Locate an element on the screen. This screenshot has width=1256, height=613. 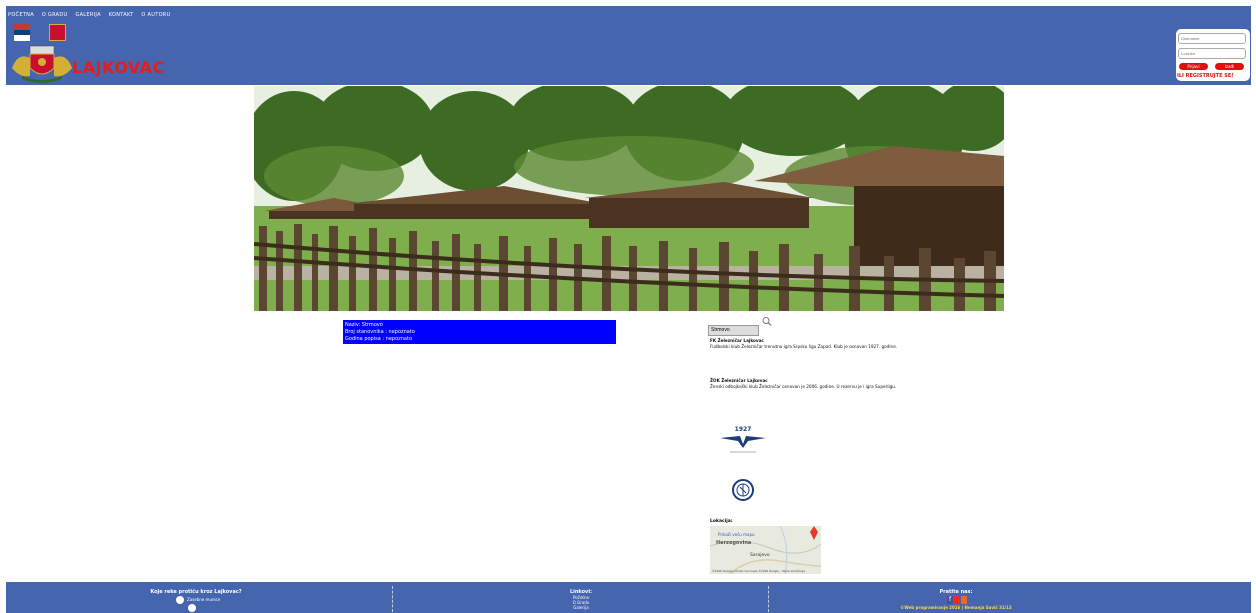
logout-button: Izađi is located at coordinates (1229, 66).